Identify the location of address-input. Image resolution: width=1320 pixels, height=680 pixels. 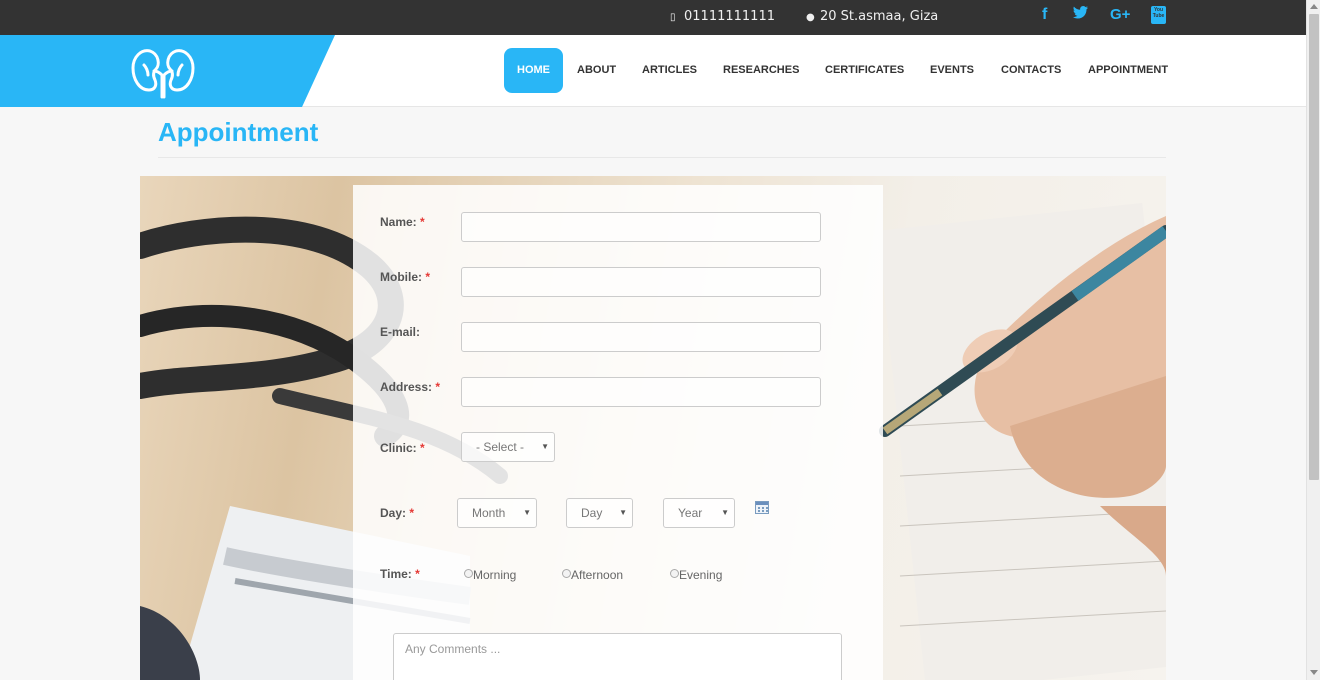
(641, 392).